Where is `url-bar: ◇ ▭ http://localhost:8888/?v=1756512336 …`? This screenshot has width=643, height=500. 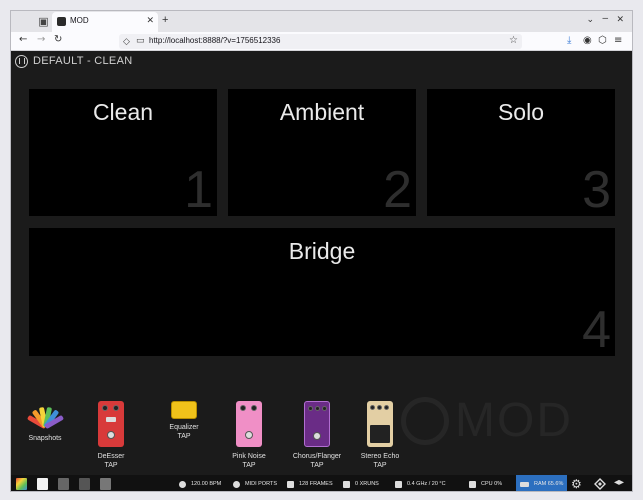
url-bar: ◇ ▭ http://localhost:8888/?v=1756512336 … is located at coordinates (320, 41).